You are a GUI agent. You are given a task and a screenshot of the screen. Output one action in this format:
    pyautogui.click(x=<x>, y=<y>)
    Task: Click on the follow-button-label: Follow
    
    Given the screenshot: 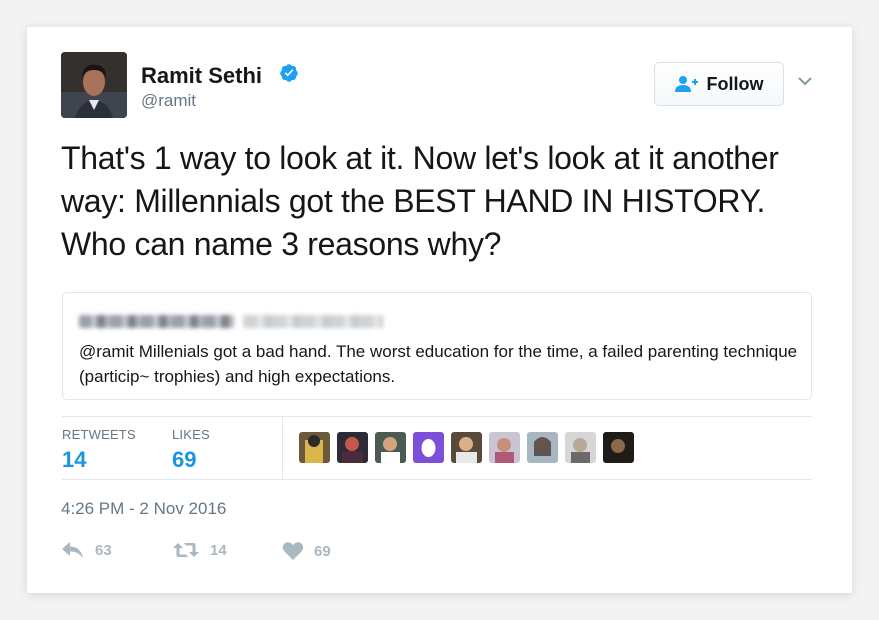 What is the action you would take?
    pyautogui.click(x=735, y=83)
    